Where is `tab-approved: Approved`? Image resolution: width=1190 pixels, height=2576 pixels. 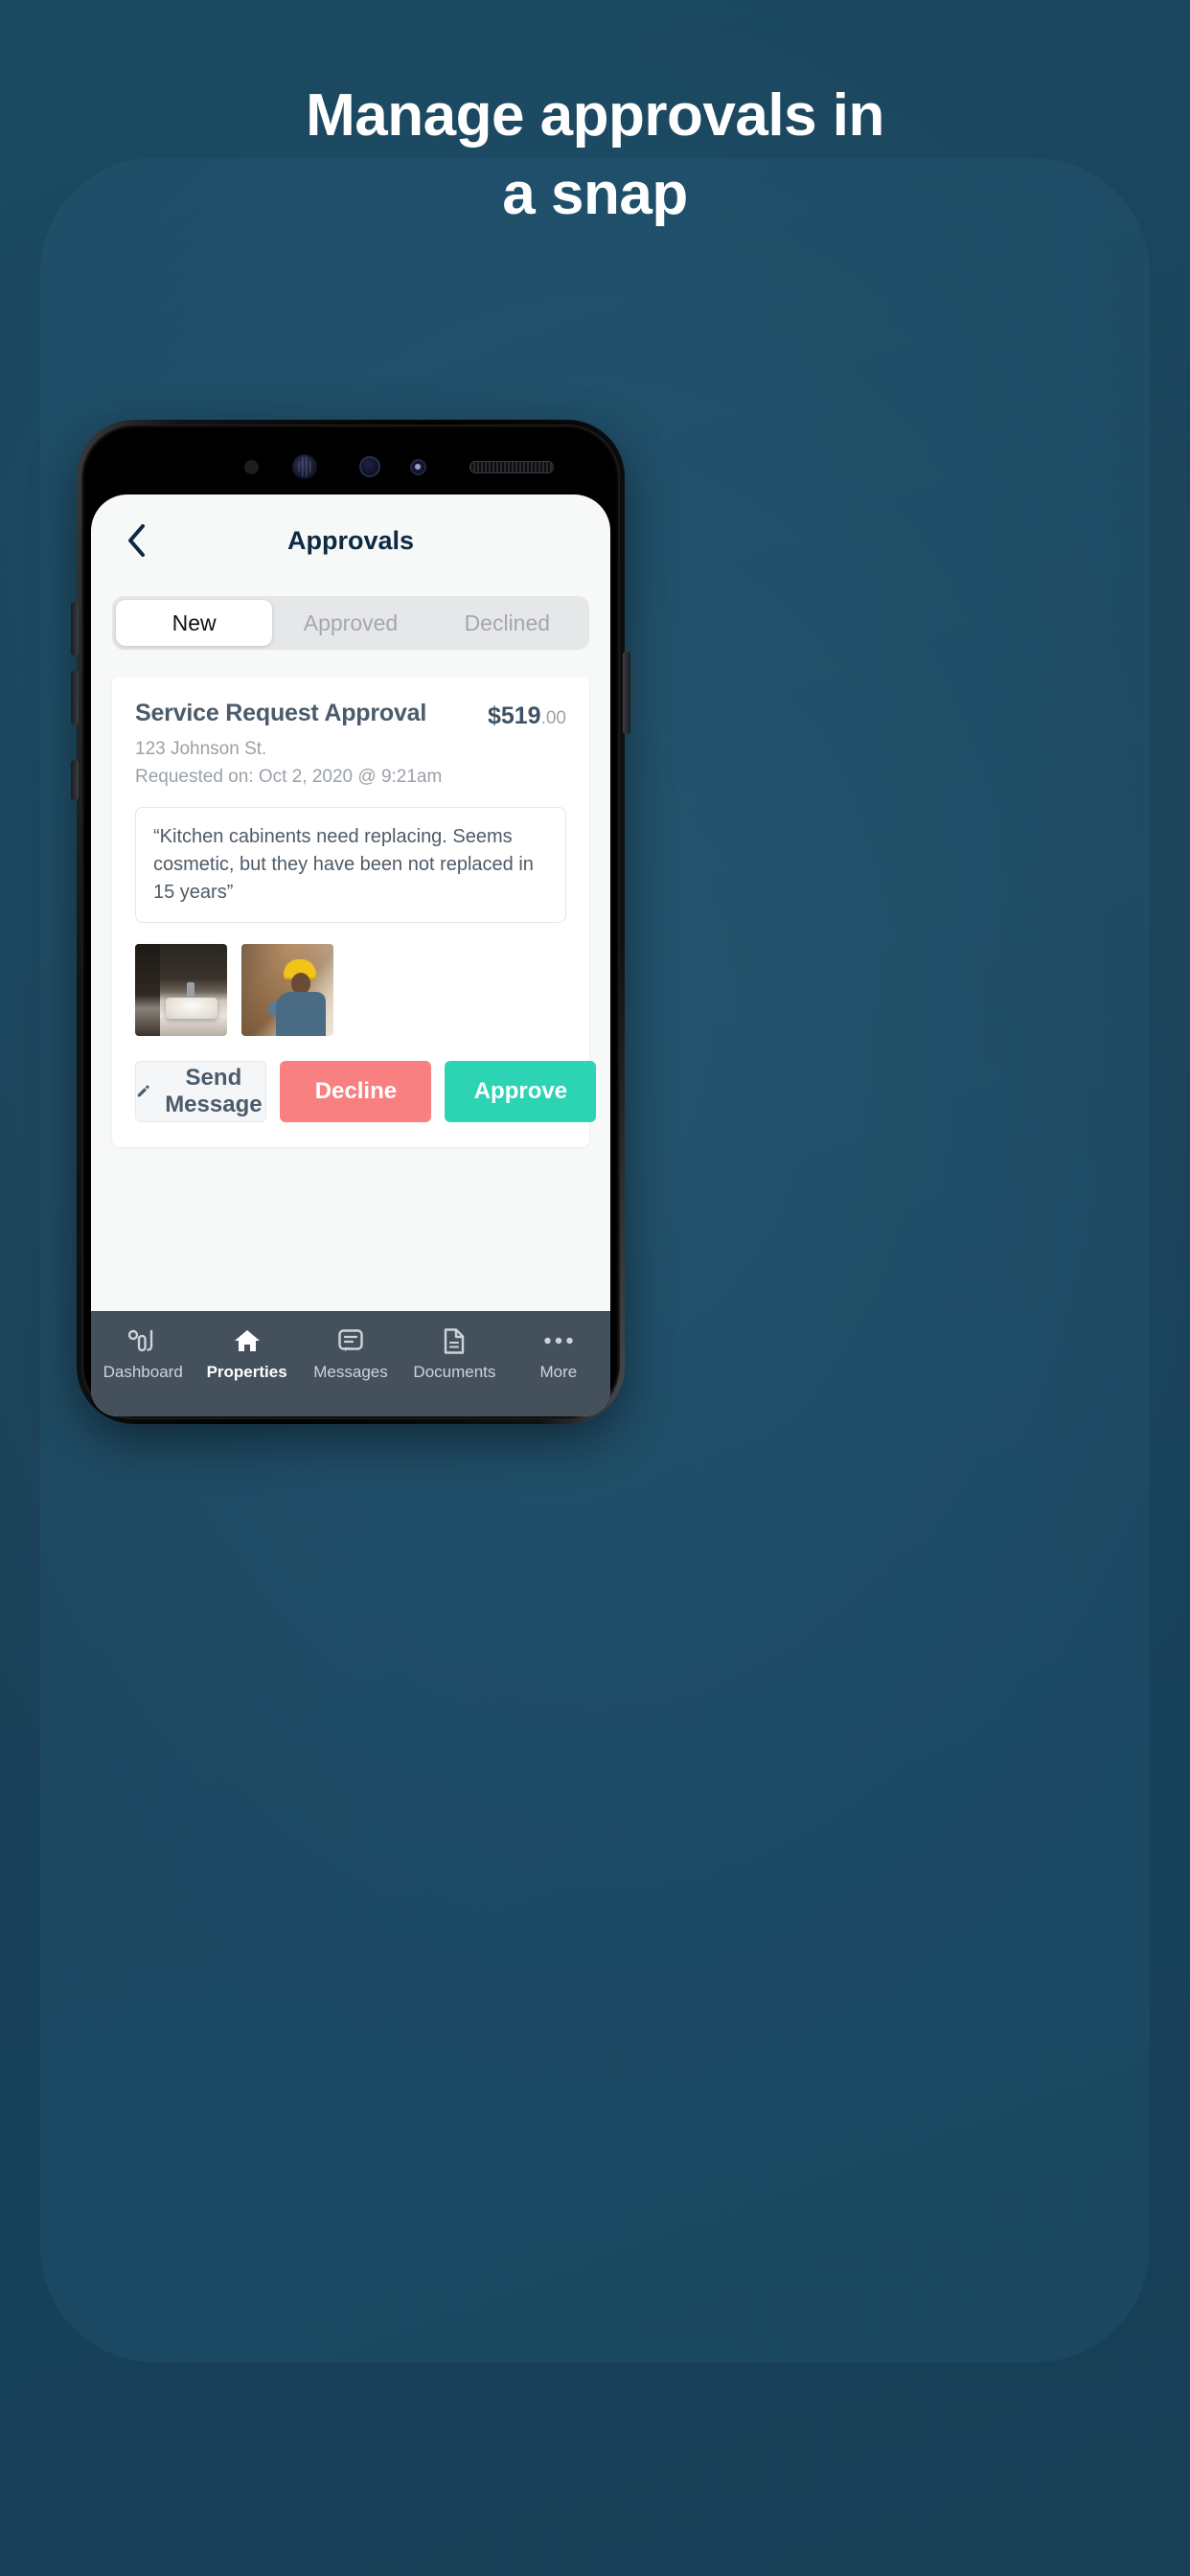
tab-approved: Approved is located at coordinates (350, 623).